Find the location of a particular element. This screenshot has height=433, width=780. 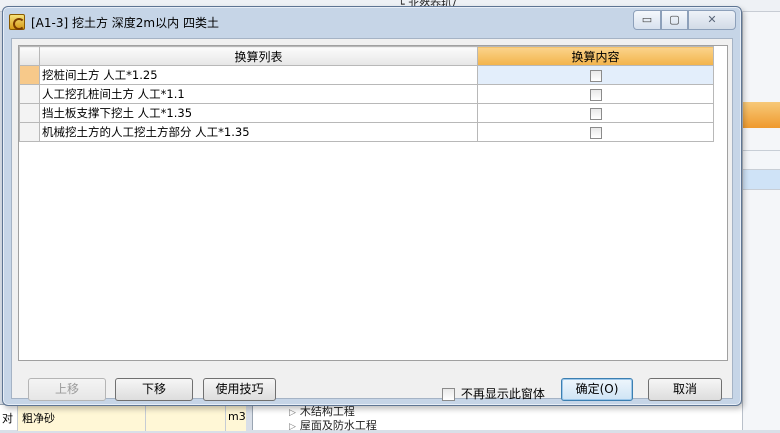

tree-node: ▷ 屋面及防水工程 is located at coordinates (333, 425).